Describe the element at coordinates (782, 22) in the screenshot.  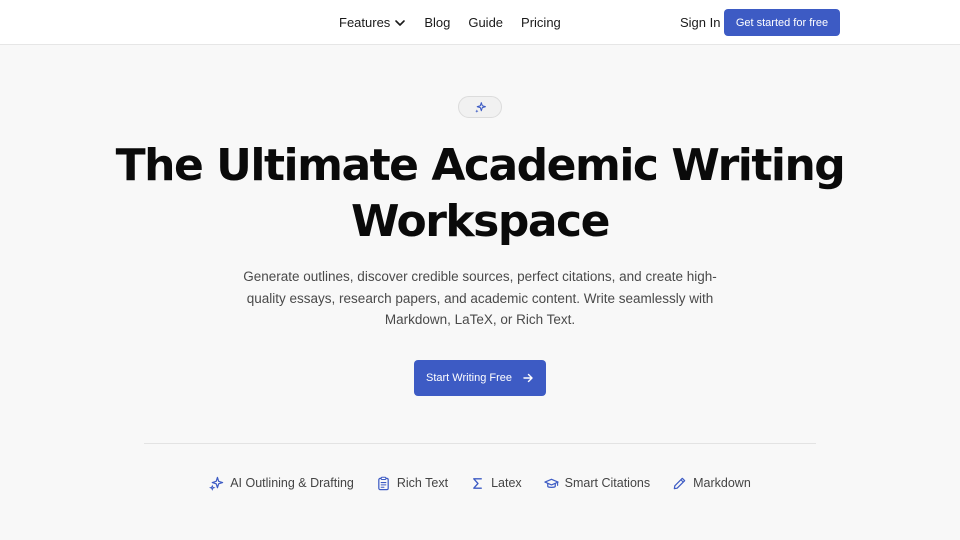
I see `get-started-button: Get started for free` at that location.